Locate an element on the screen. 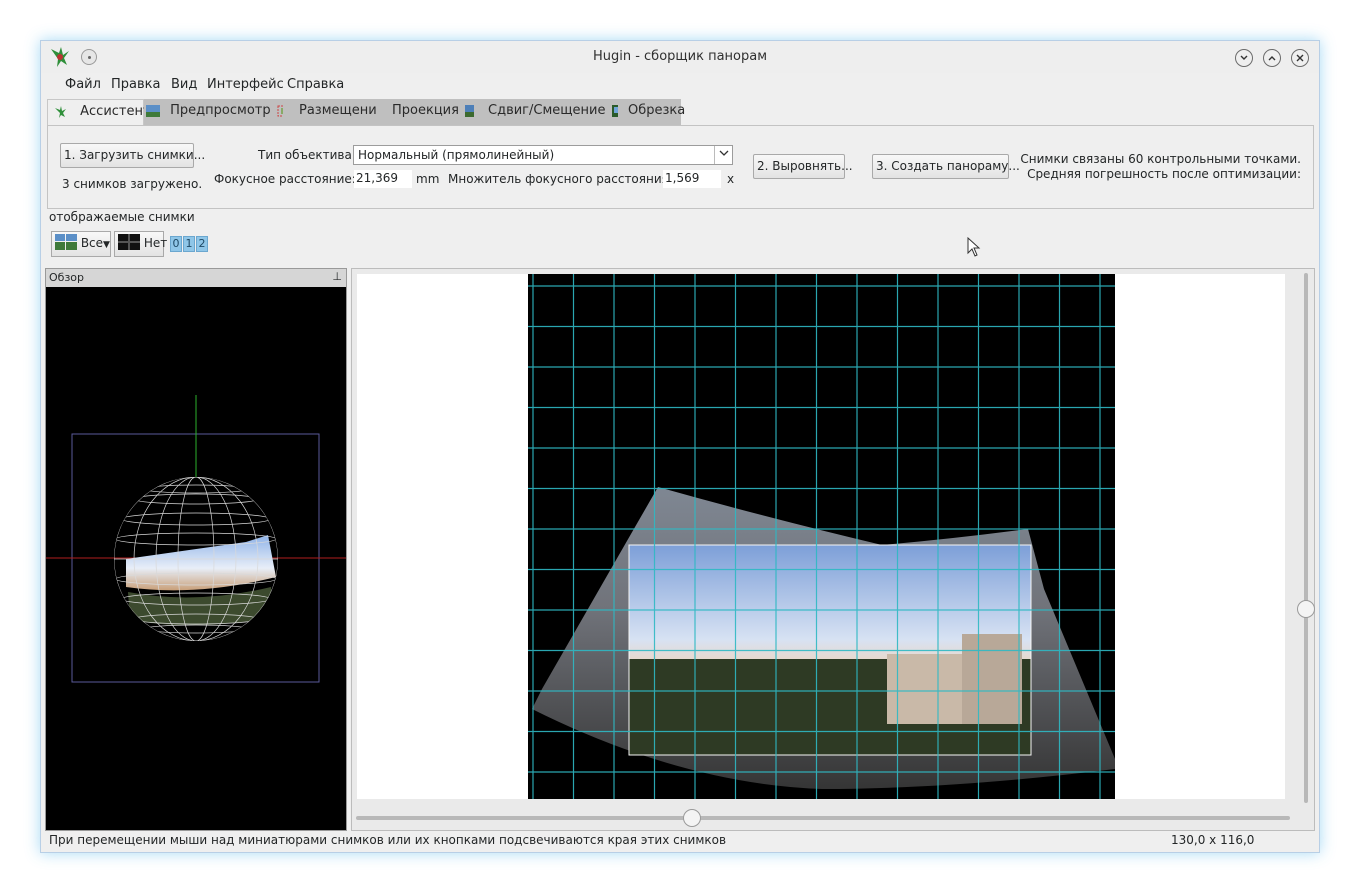 This screenshot has width=1360, height=893. window-title: Hugin - сборщик панорам is located at coordinates (680, 56).